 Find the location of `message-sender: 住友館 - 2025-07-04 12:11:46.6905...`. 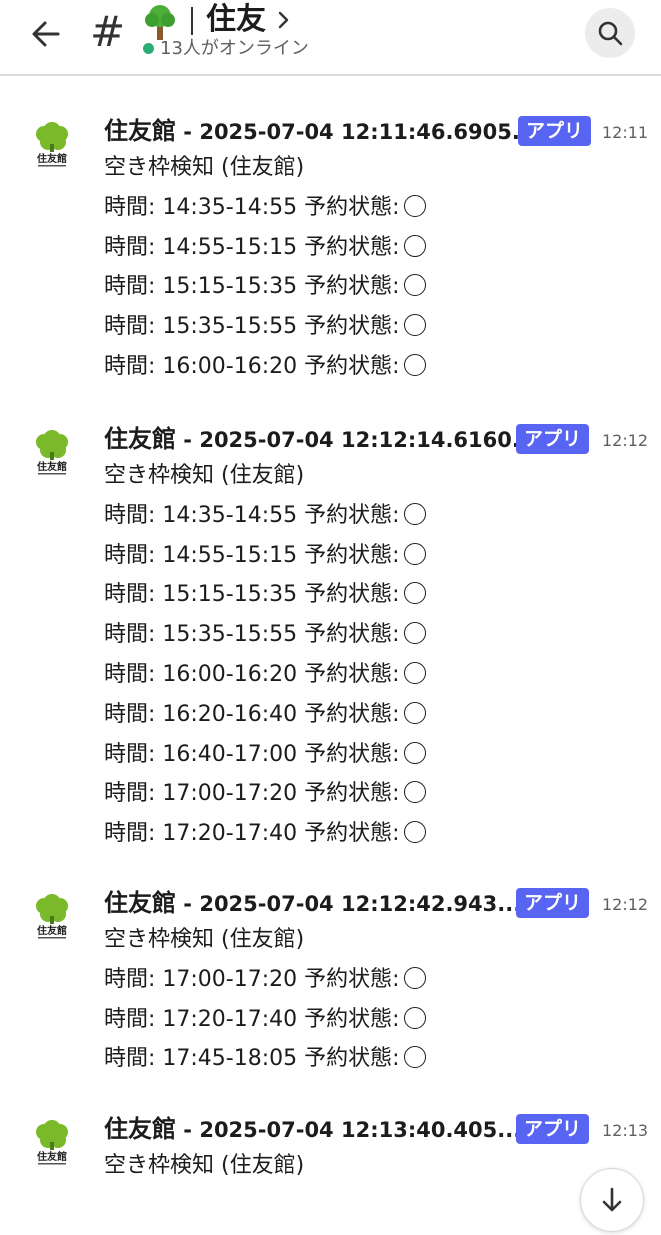

message-sender: 住友館 - 2025-07-04 12:11:46.6905... is located at coordinates (320, 131).